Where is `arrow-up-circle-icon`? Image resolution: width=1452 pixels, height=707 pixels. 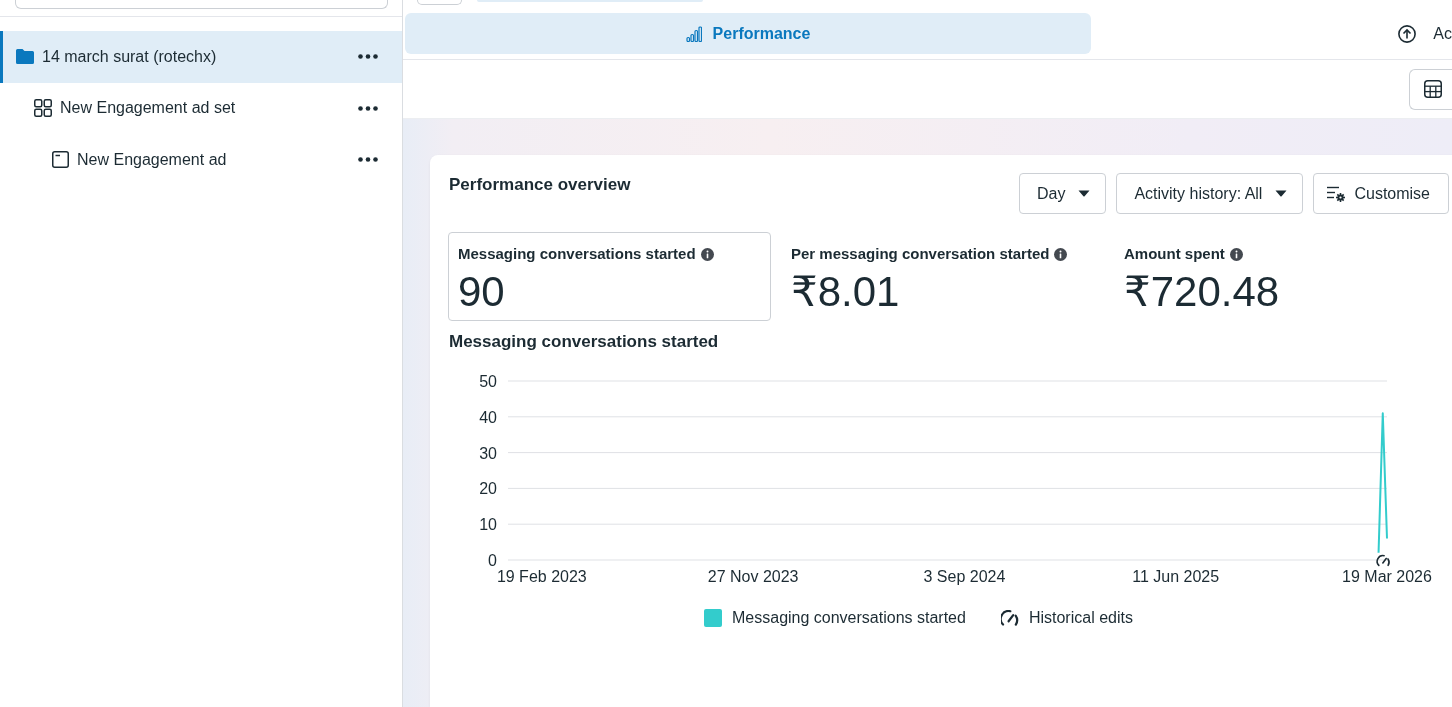 arrow-up-circle-icon is located at coordinates (1407, 33).